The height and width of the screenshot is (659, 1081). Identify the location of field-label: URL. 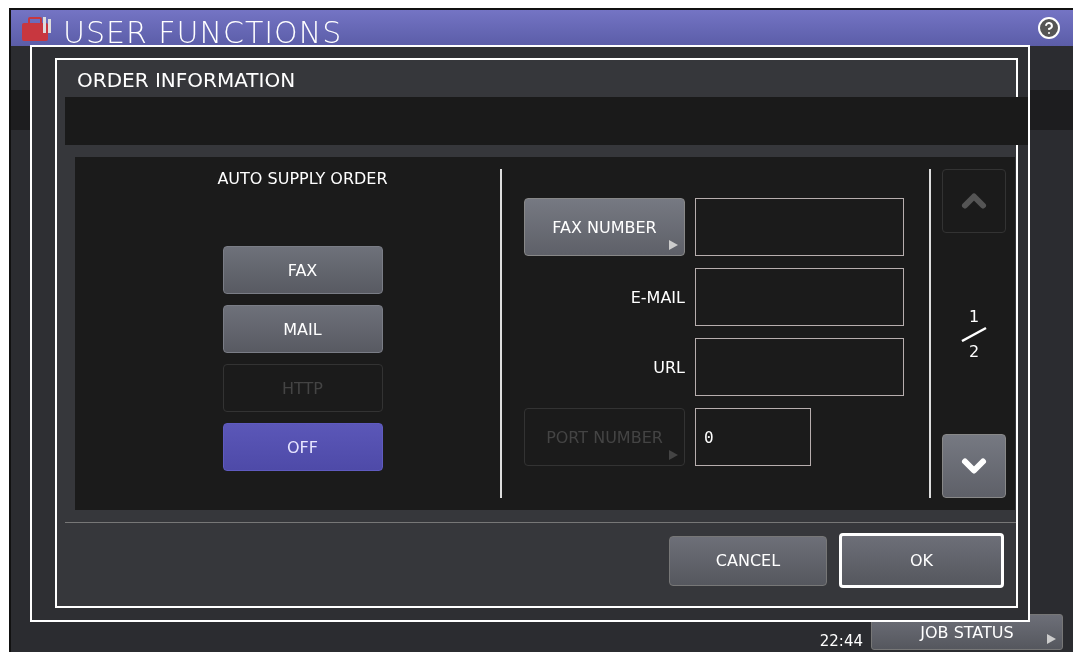
(668, 367).